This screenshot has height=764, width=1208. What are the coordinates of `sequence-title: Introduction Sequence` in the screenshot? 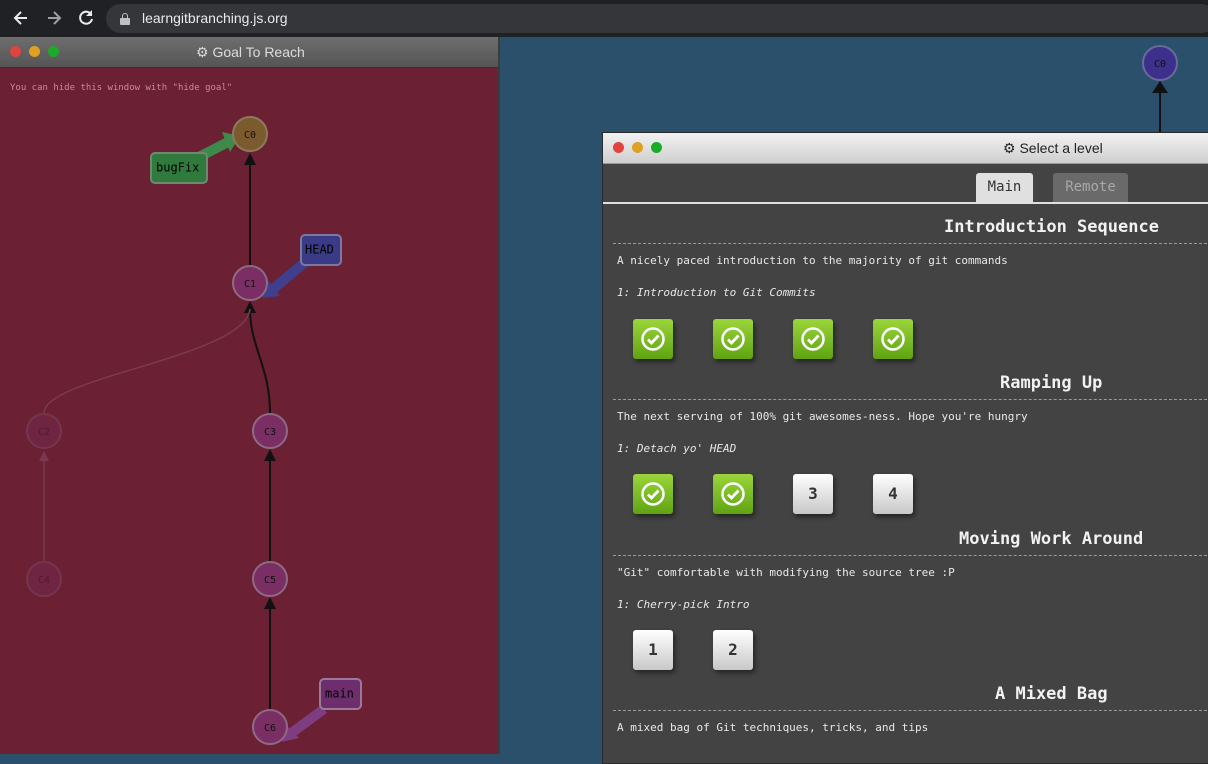 It's located at (1051, 227).